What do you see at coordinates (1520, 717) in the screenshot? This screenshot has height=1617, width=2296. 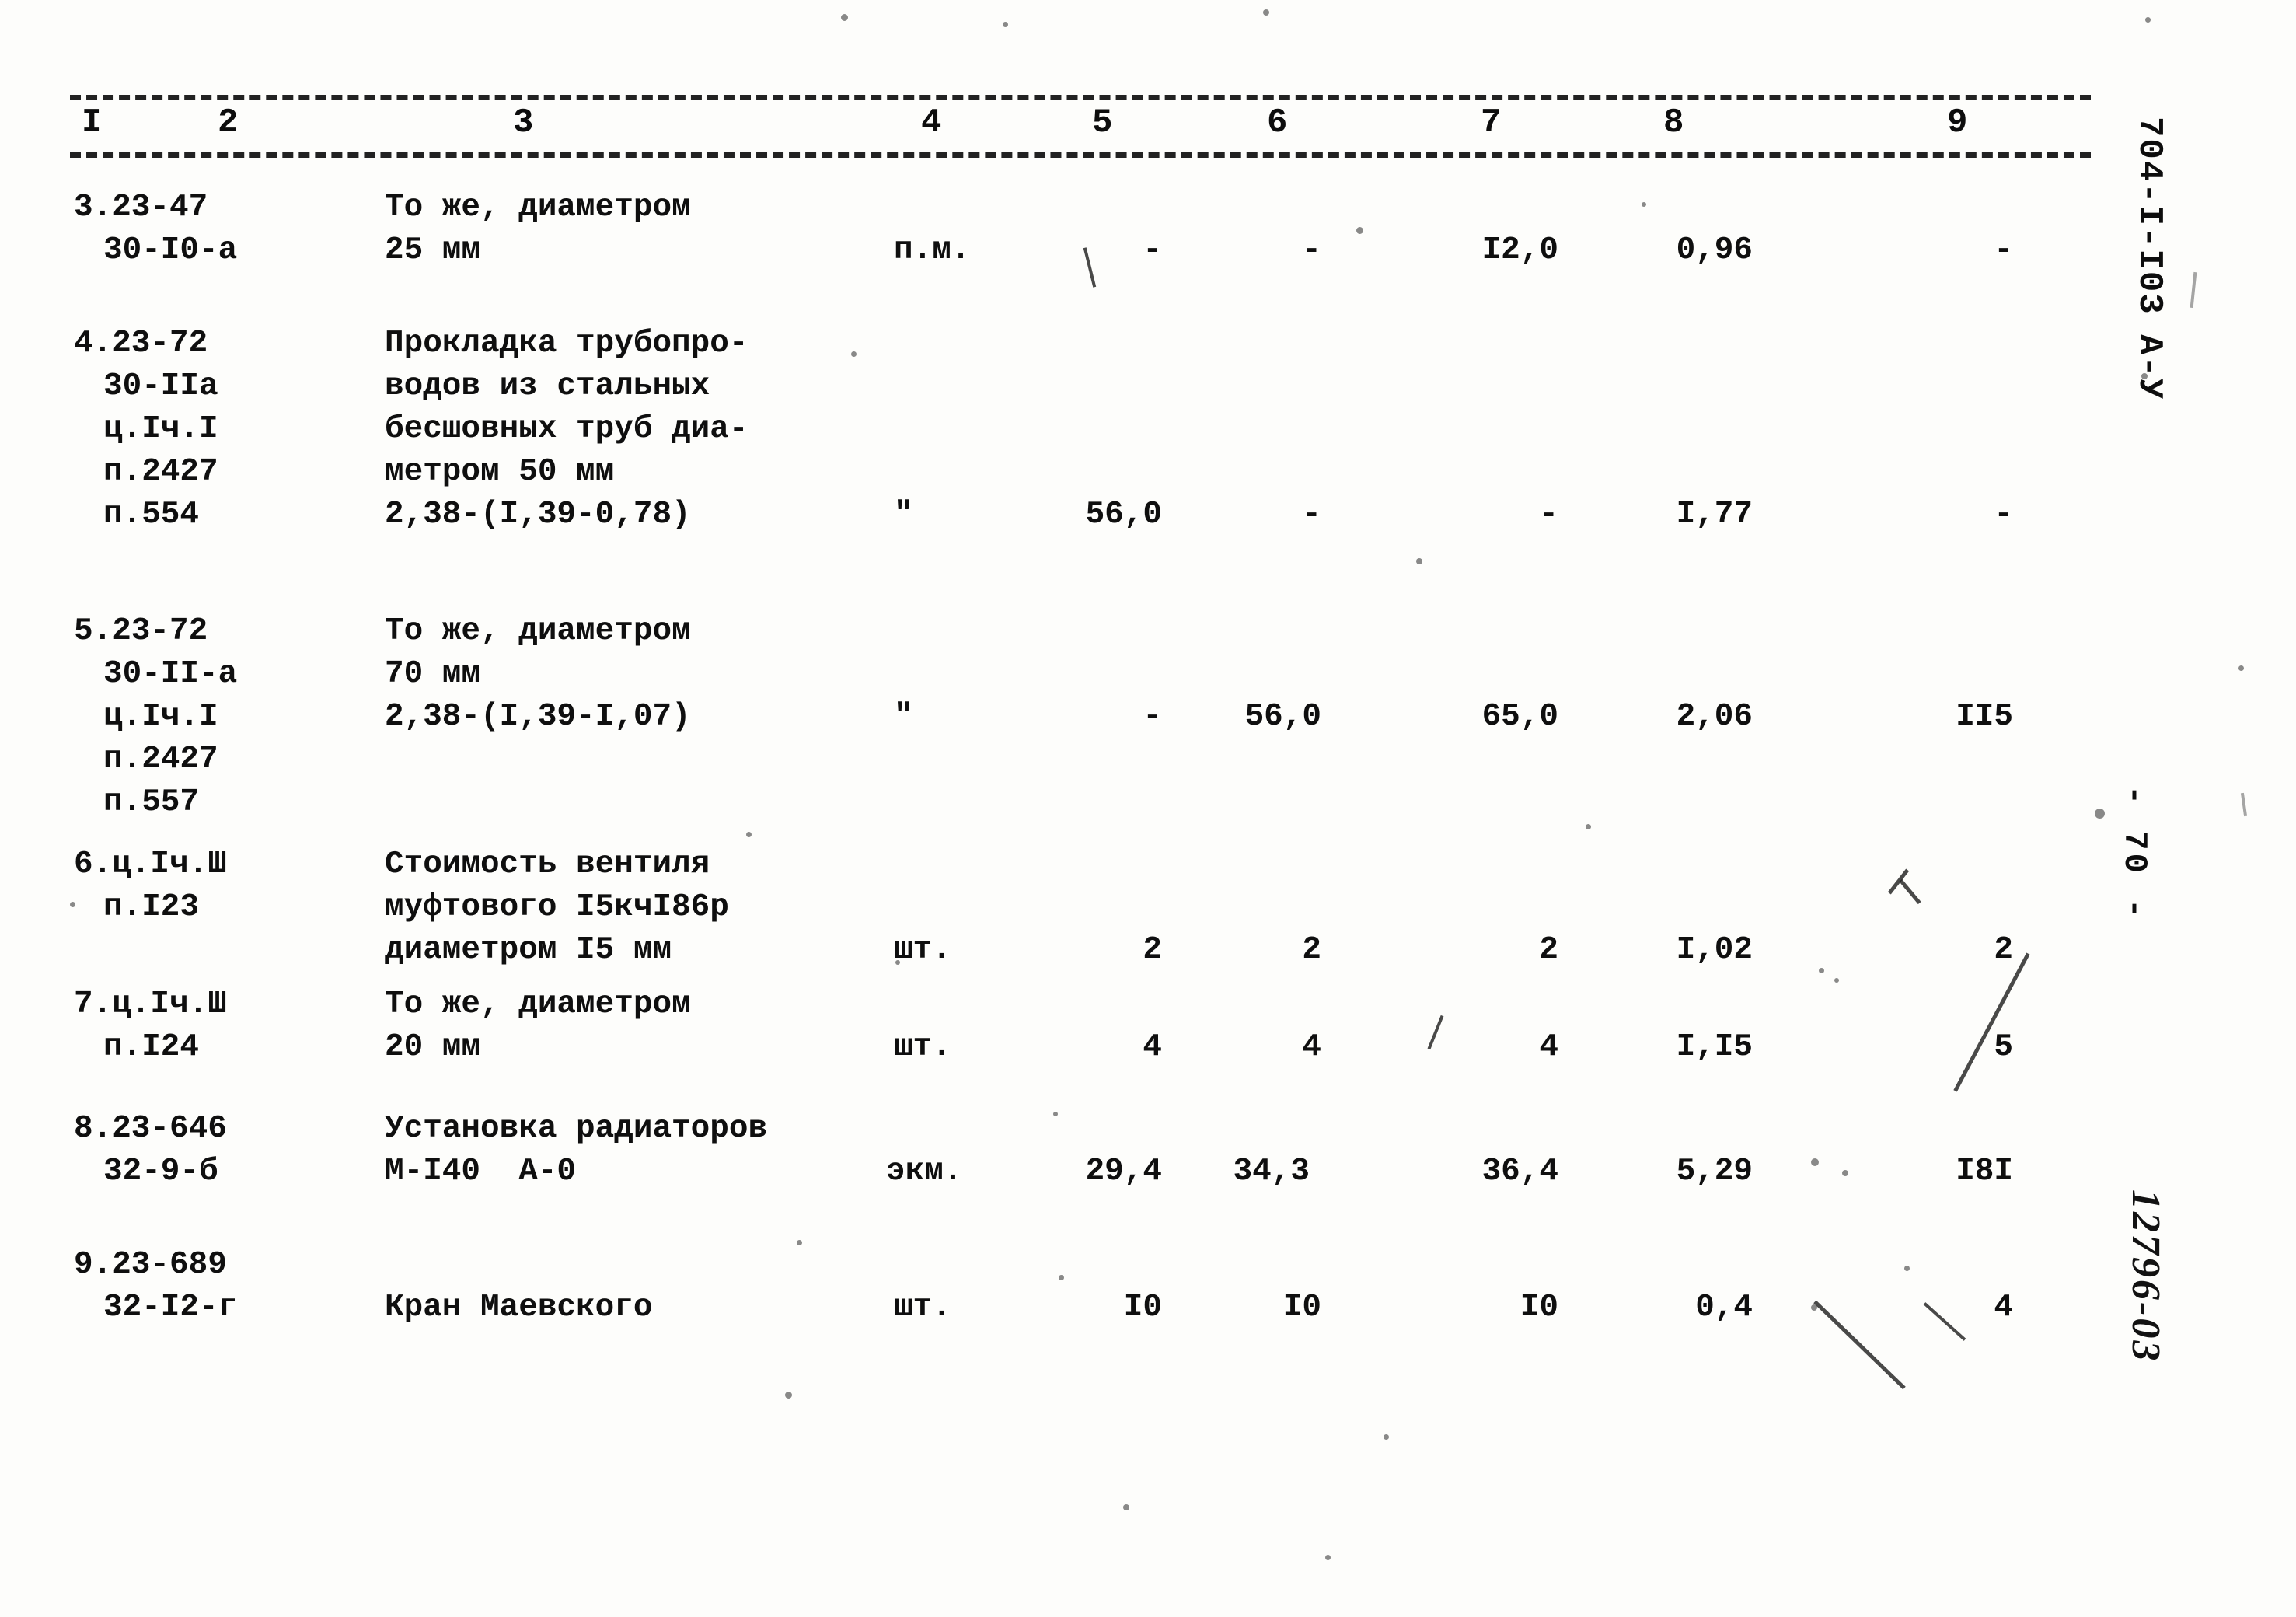 I see `row-value-col7: 65,0` at bounding box center [1520, 717].